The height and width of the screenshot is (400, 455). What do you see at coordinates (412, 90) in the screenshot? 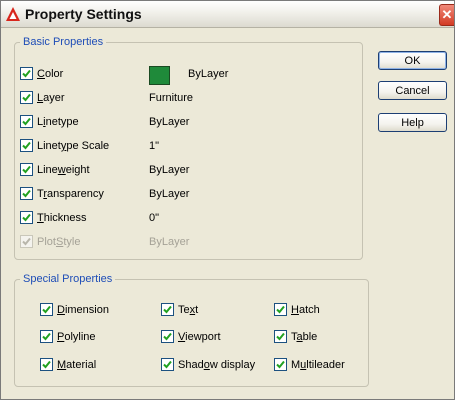
I see `cancel-button: Cancel` at bounding box center [412, 90].